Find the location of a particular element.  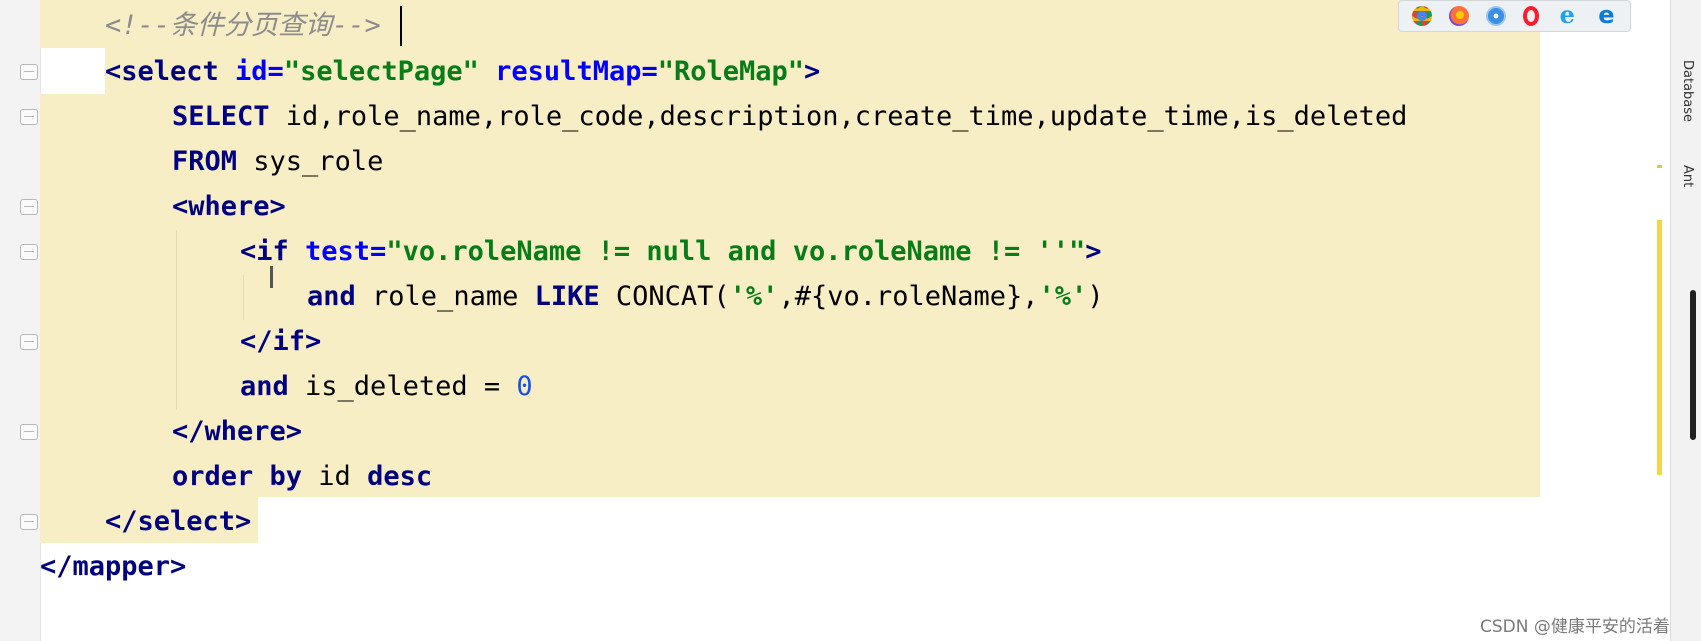

code-line-from: FROM sys_role is located at coordinates (277, 162).